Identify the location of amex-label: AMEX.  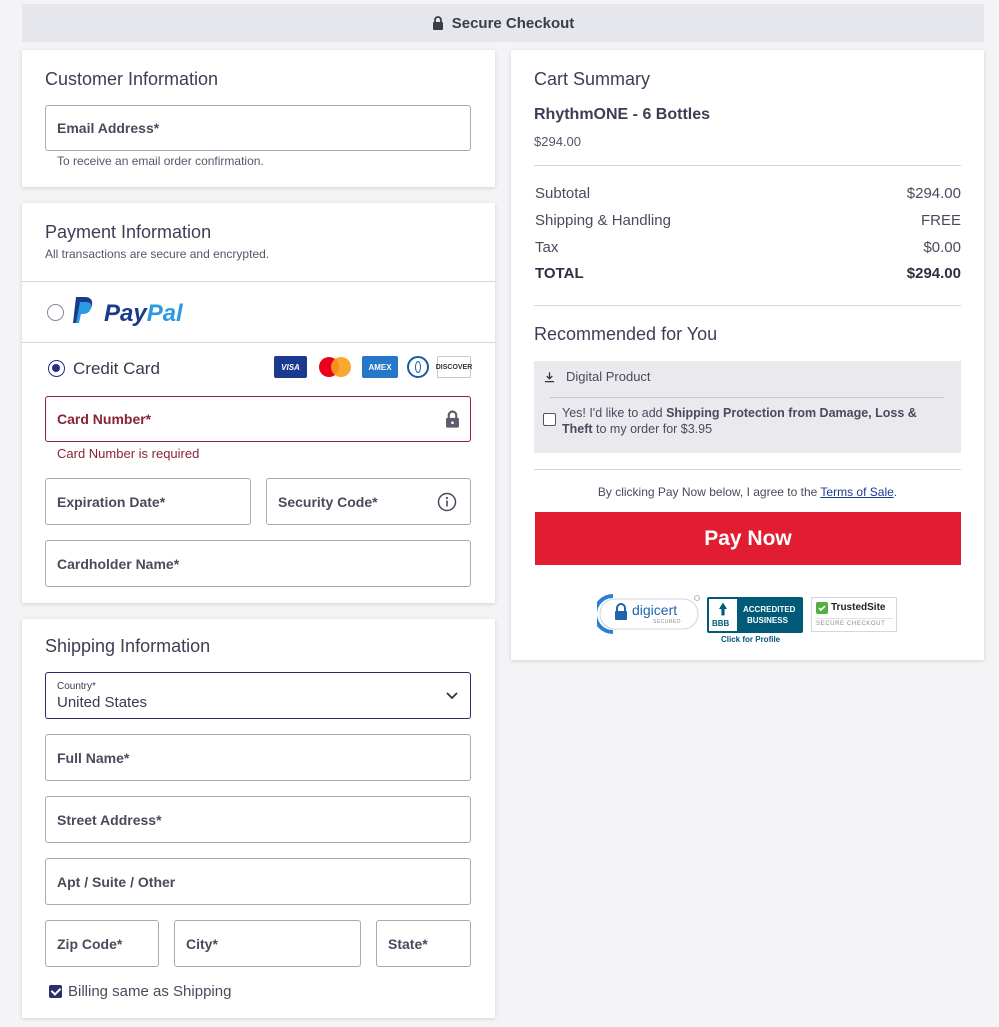
(380, 367).